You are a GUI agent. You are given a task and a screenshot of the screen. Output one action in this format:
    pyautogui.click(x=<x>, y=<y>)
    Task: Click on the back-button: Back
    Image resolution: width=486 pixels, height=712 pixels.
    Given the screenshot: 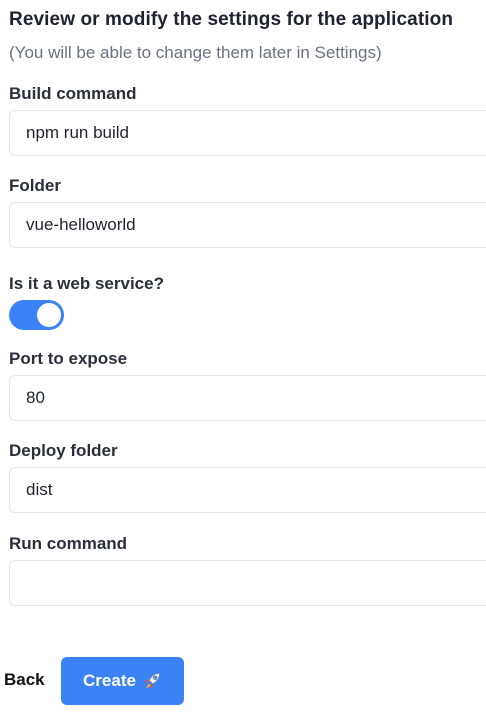 What is the action you would take?
    pyautogui.click(x=24, y=680)
    